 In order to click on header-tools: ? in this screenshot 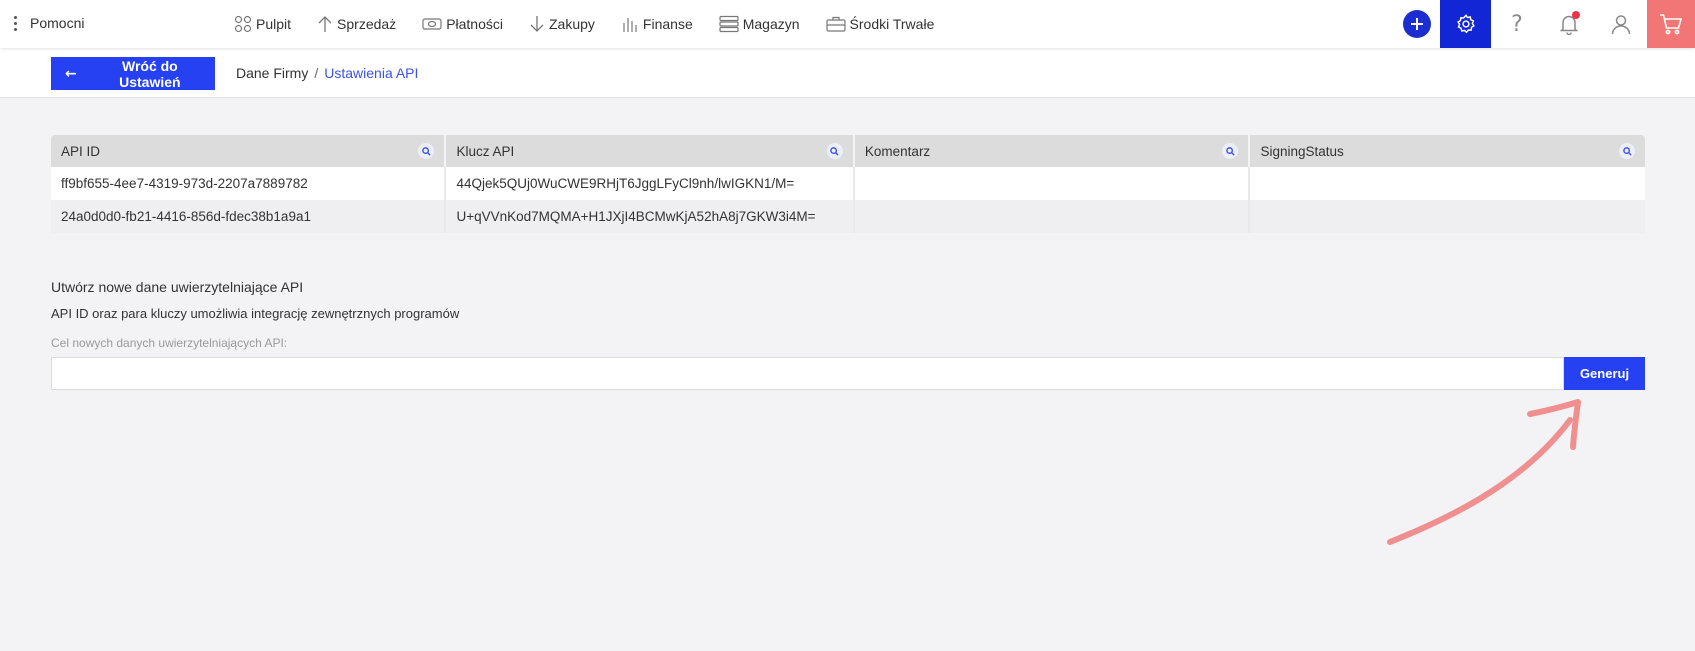, I will do `click(1544, 24)`.